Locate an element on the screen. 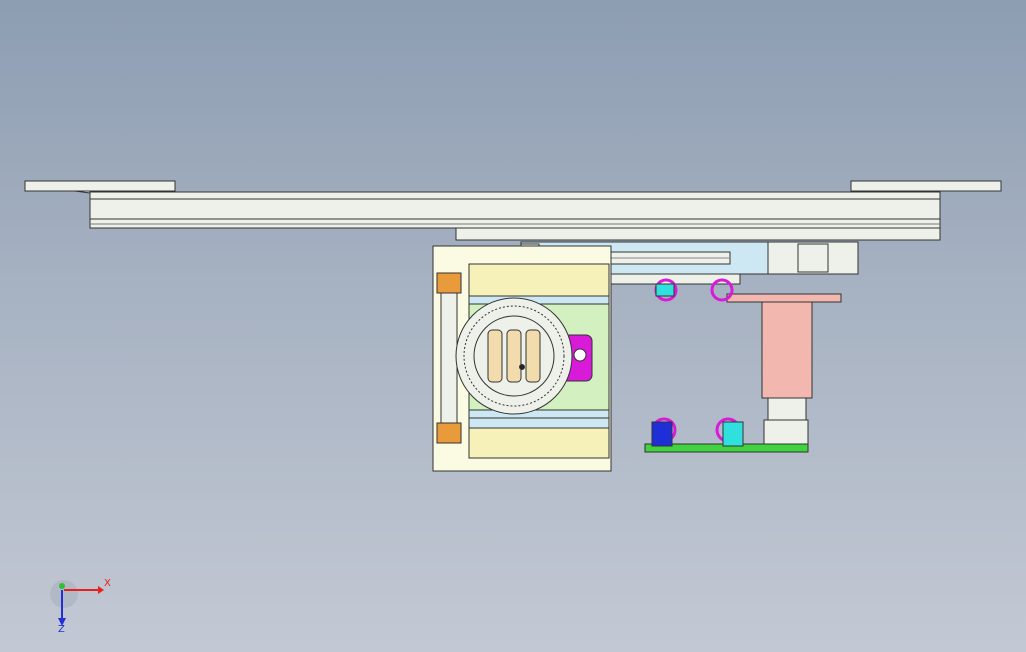 The image size is (1026, 652). sensor-blue is located at coordinates (662, 434).